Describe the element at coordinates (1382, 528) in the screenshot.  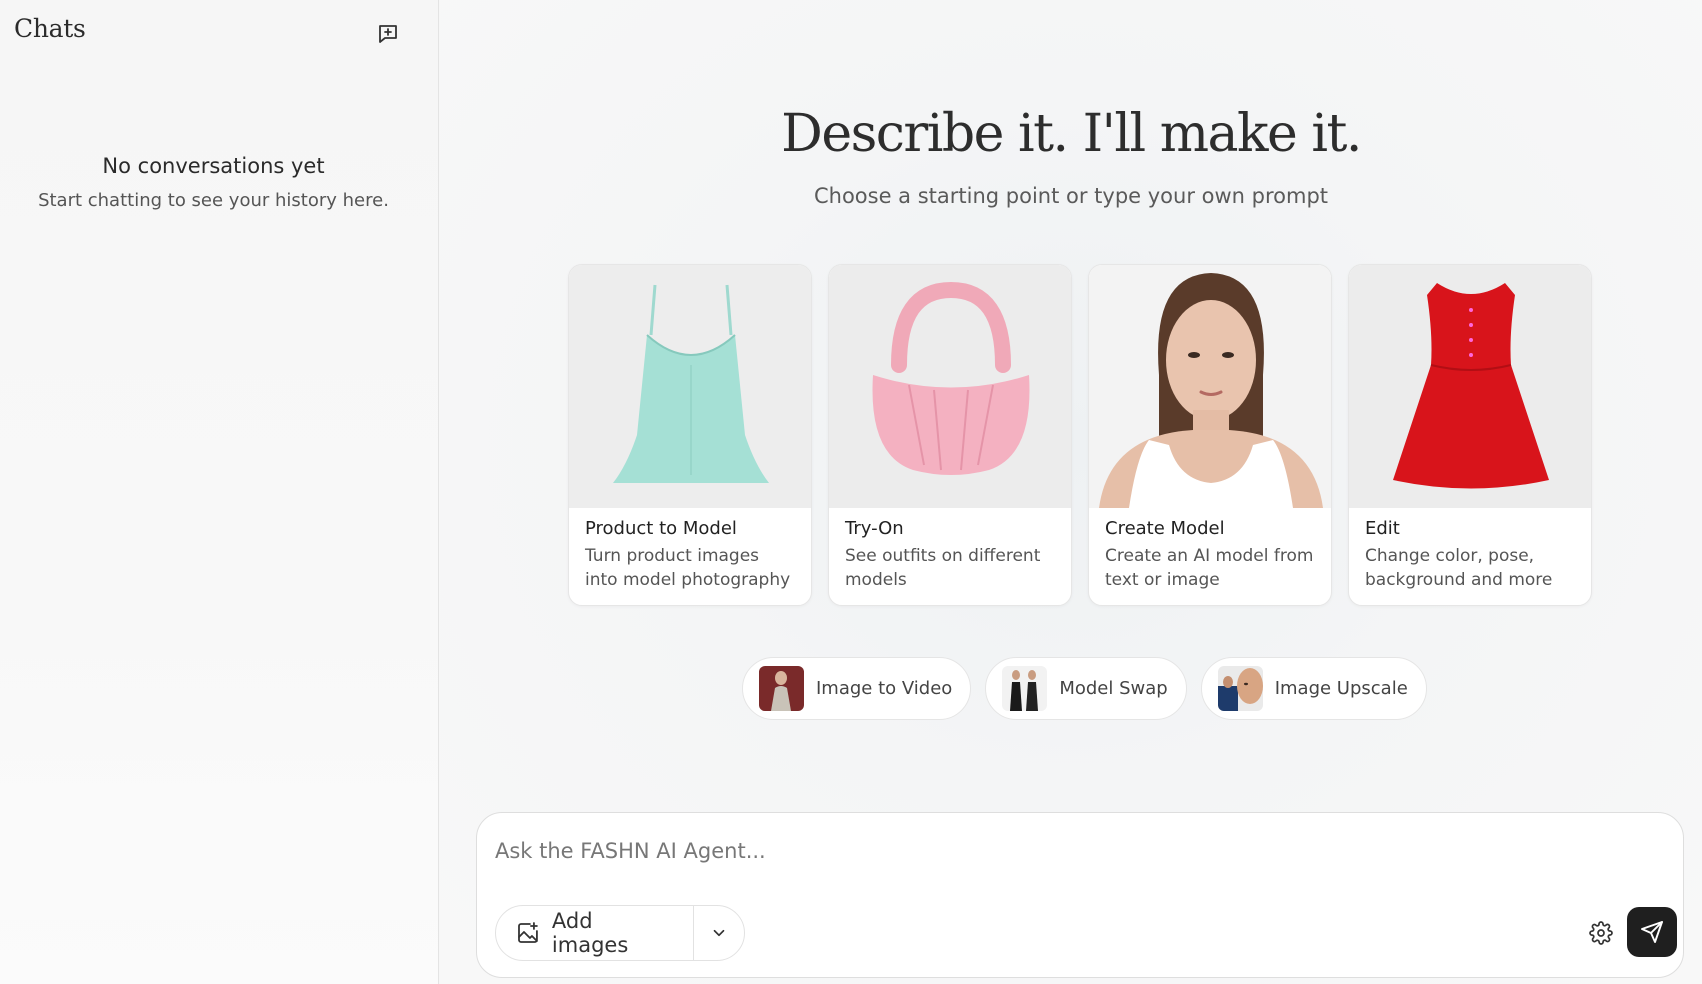
I see `card-title: Edit` at that location.